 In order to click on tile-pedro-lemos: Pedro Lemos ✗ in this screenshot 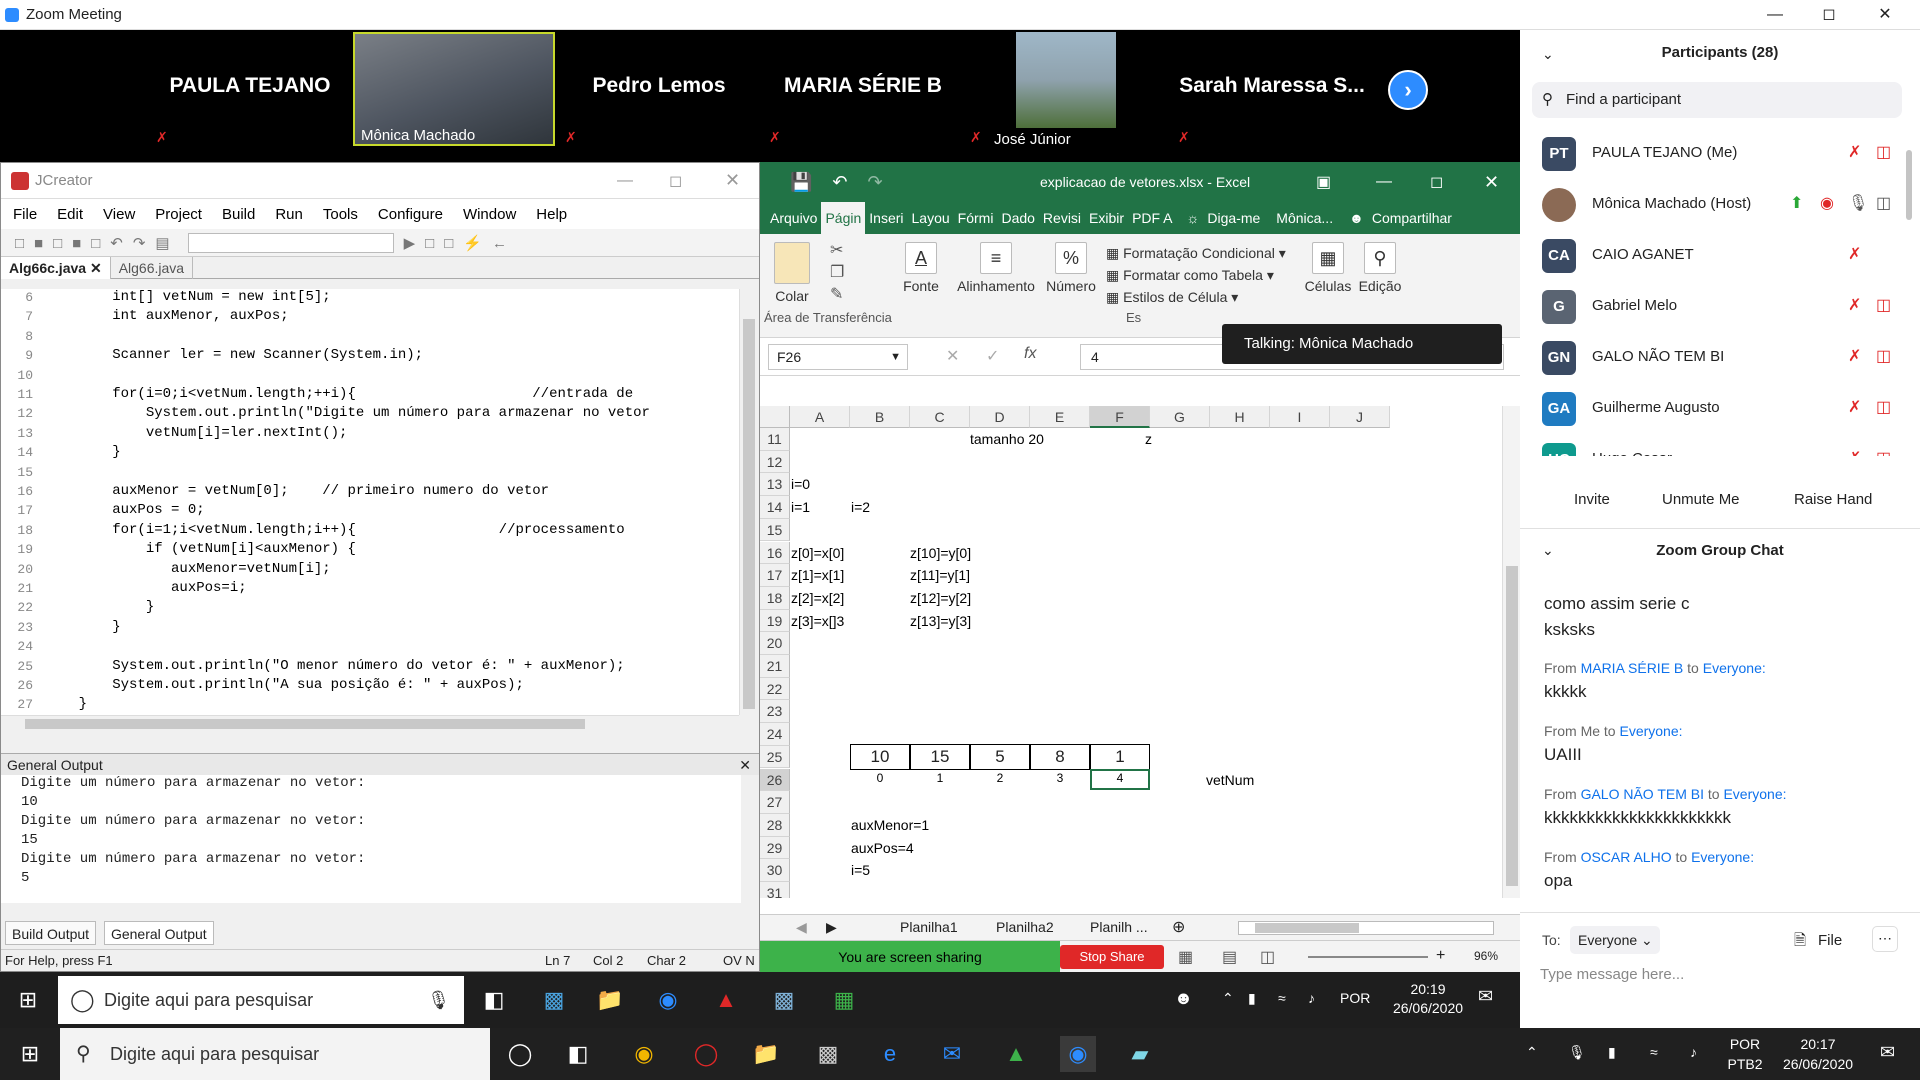, I will do `click(659, 89)`.